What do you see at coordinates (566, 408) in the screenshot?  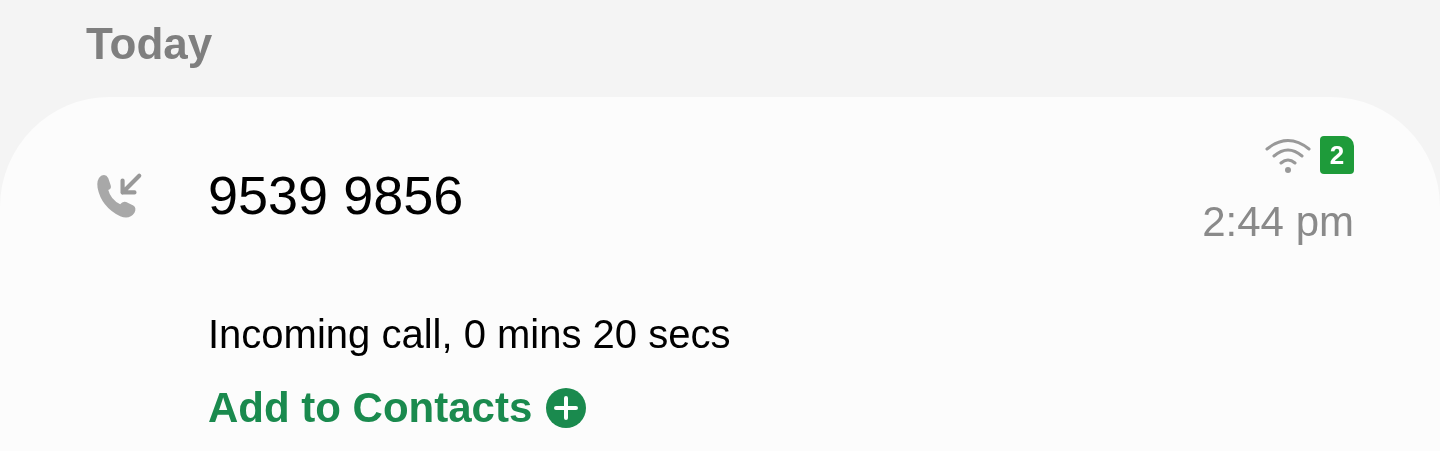 I see `plus-circle-icon` at bounding box center [566, 408].